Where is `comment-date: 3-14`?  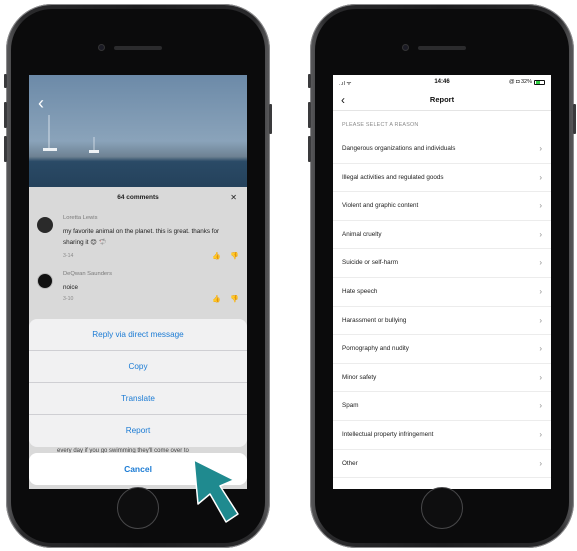 comment-date: 3-14 is located at coordinates (68, 256).